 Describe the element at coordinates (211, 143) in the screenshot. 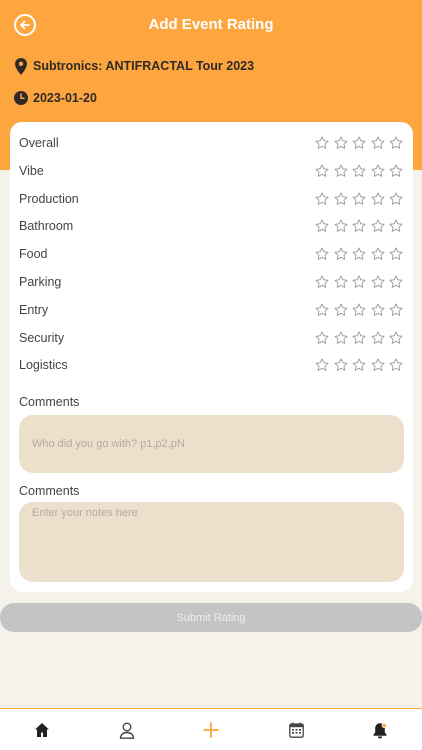

I see `rating-row-overall: Overall` at that location.